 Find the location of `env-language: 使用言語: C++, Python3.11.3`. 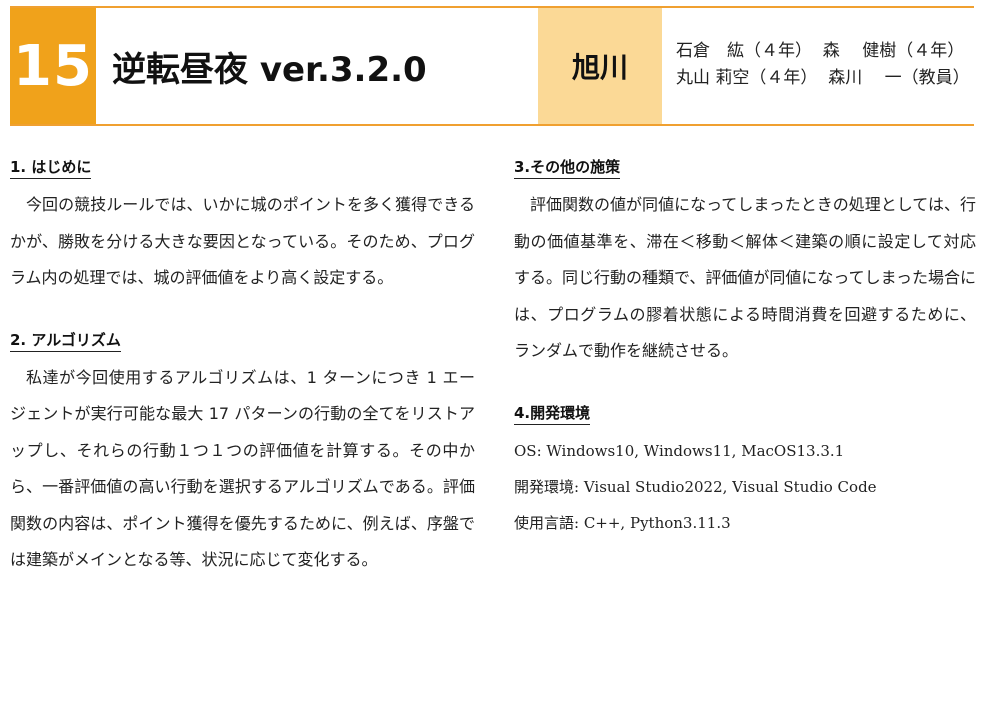

env-language: 使用言語: C++, Python3.11.3 is located at coordinates (622, 522).